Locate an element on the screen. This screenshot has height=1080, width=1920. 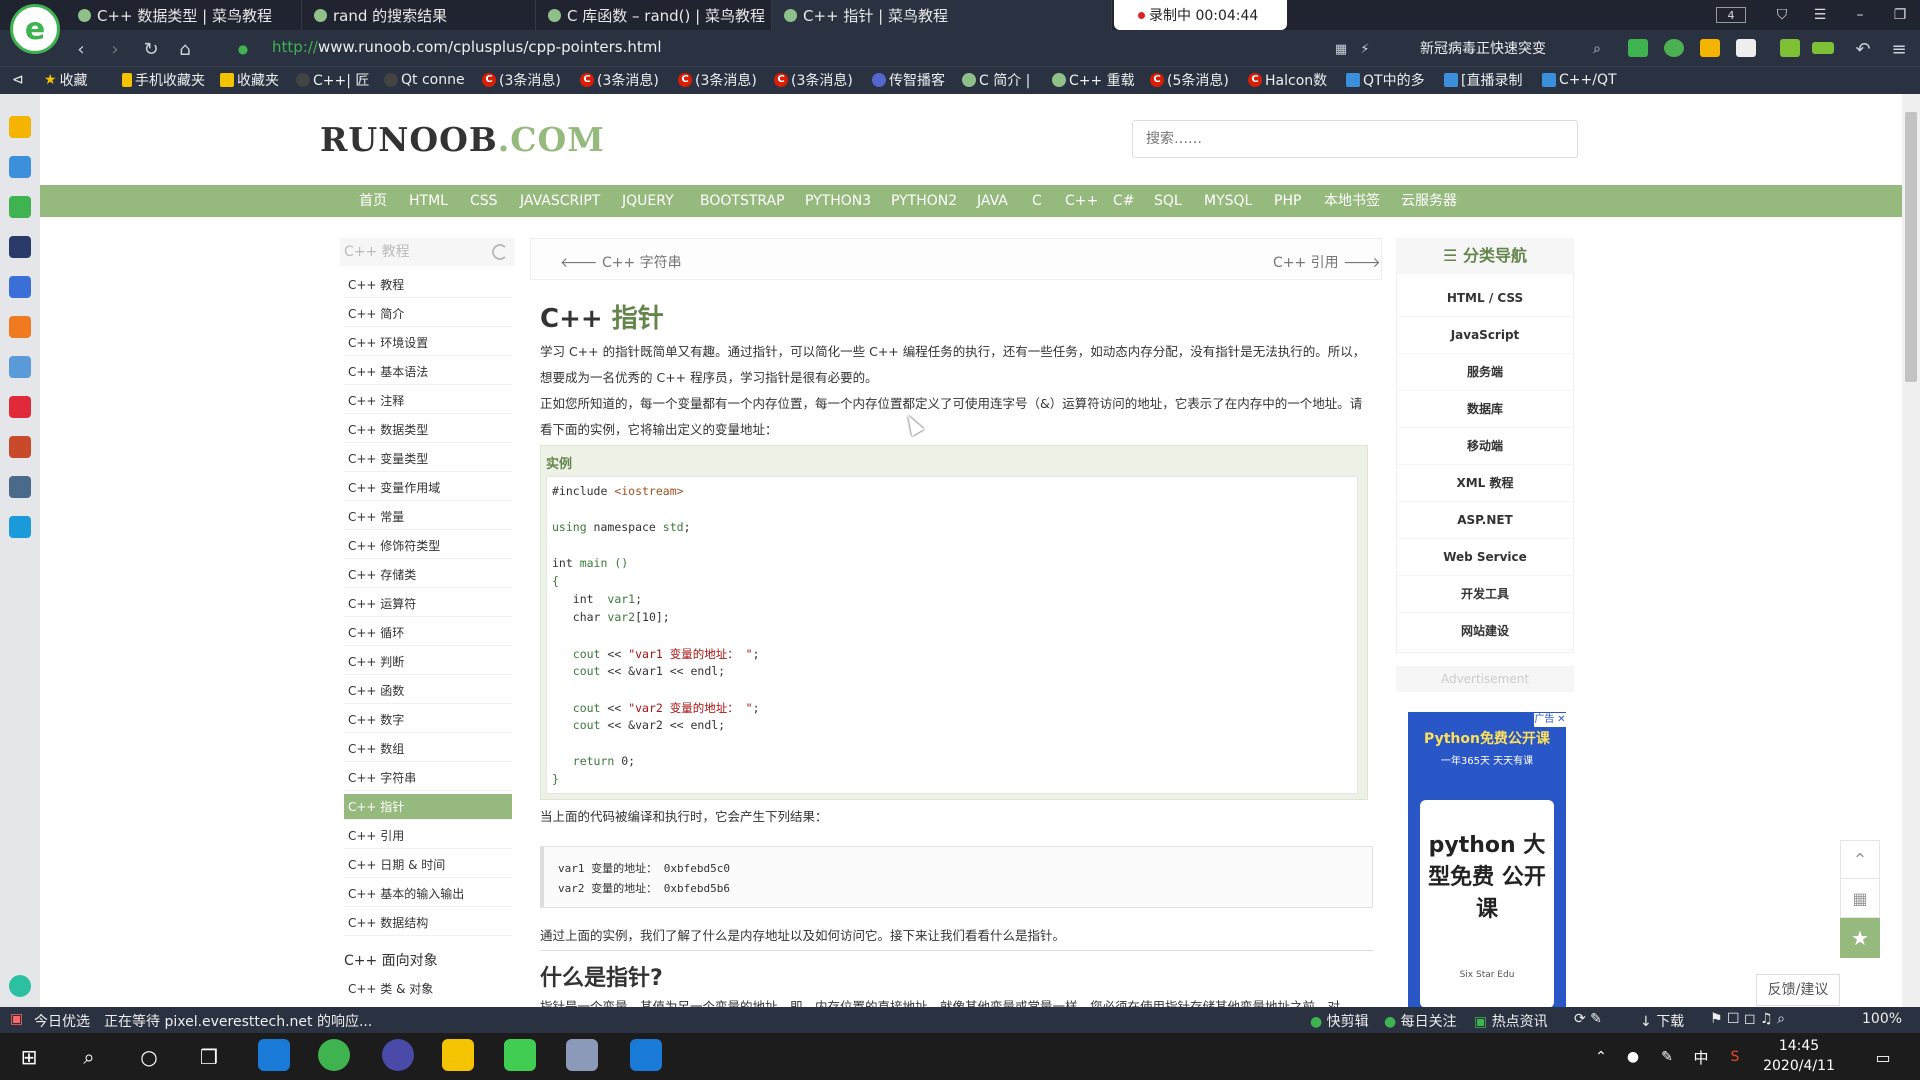
bookmark-item: C++/QT is located at coordinates (1579, 80).